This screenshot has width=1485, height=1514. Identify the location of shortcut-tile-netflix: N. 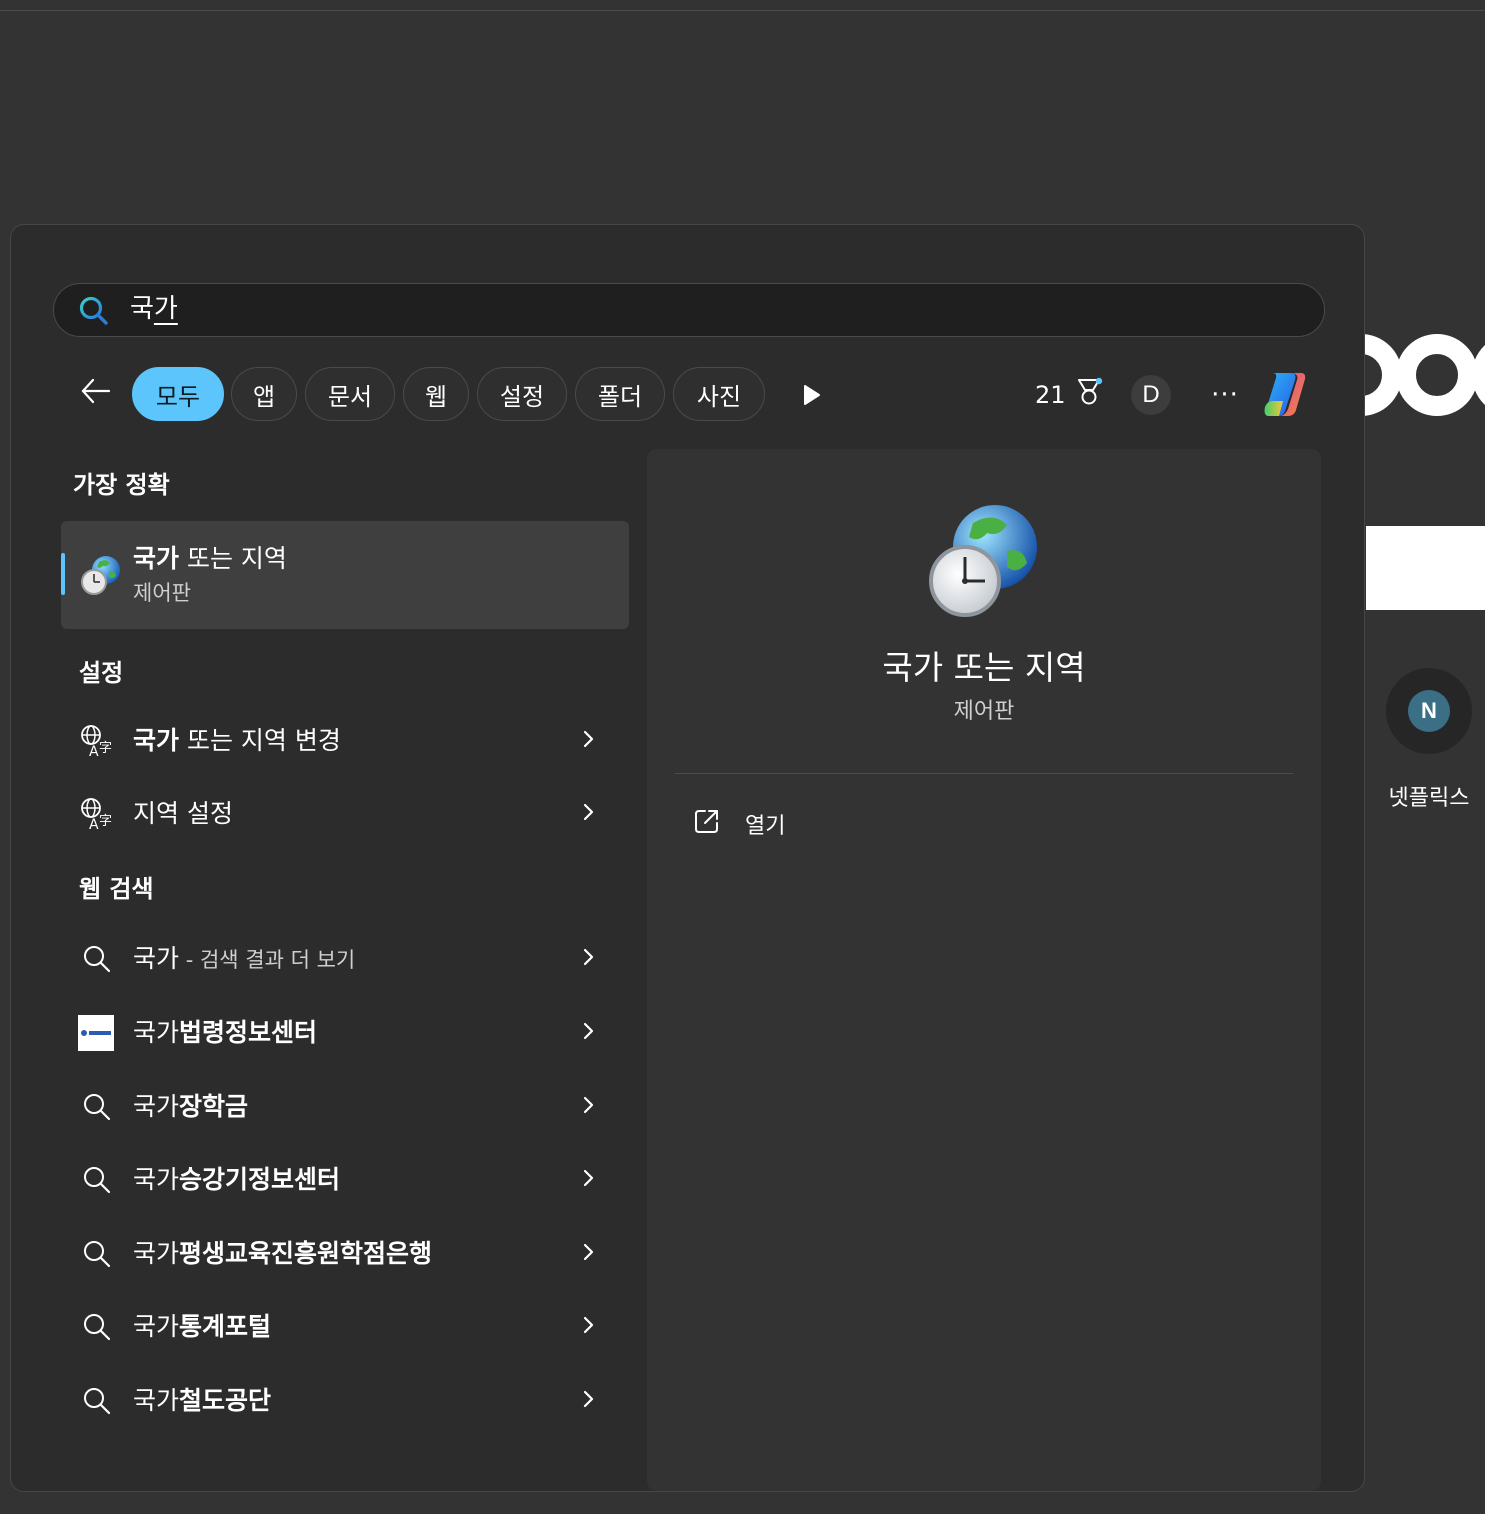
(1429, 711).